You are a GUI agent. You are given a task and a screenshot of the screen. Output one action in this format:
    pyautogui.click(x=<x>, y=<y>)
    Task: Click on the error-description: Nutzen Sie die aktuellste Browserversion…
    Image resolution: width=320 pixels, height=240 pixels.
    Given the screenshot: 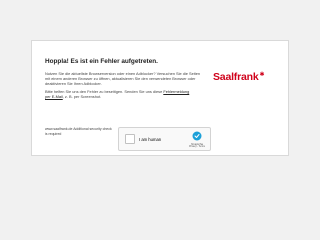 What is the action you would take?
    pyautogui.click(x=123, y=79)
    